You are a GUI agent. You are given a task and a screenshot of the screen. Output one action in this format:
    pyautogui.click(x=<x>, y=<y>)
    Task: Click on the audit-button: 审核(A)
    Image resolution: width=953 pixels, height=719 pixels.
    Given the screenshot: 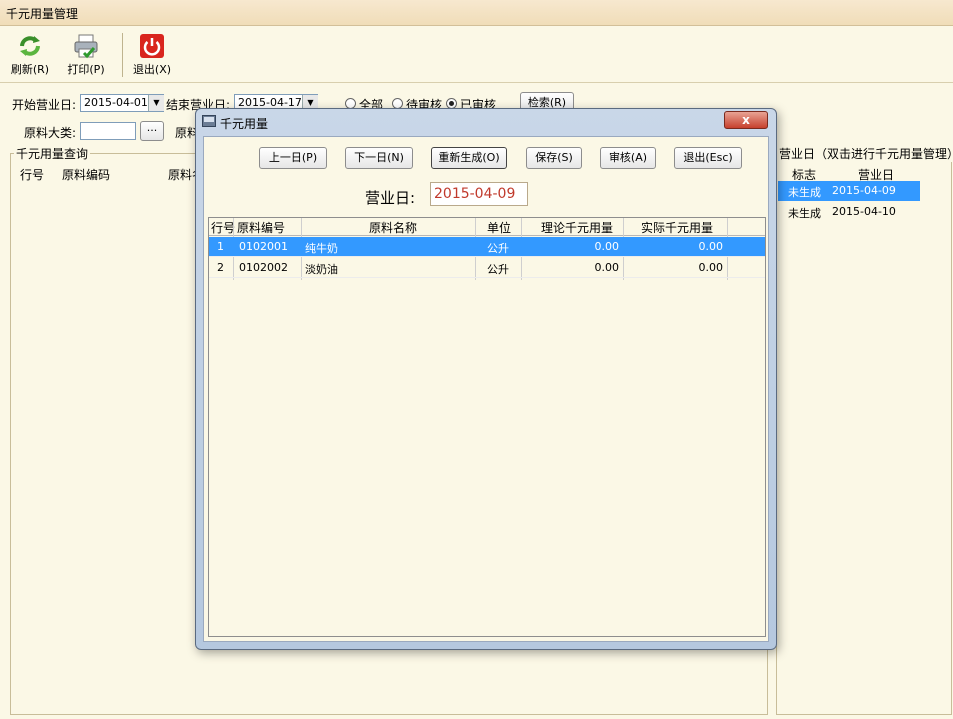 What is the action you would take?
    pyautogui.click(x=628, y=158)
    